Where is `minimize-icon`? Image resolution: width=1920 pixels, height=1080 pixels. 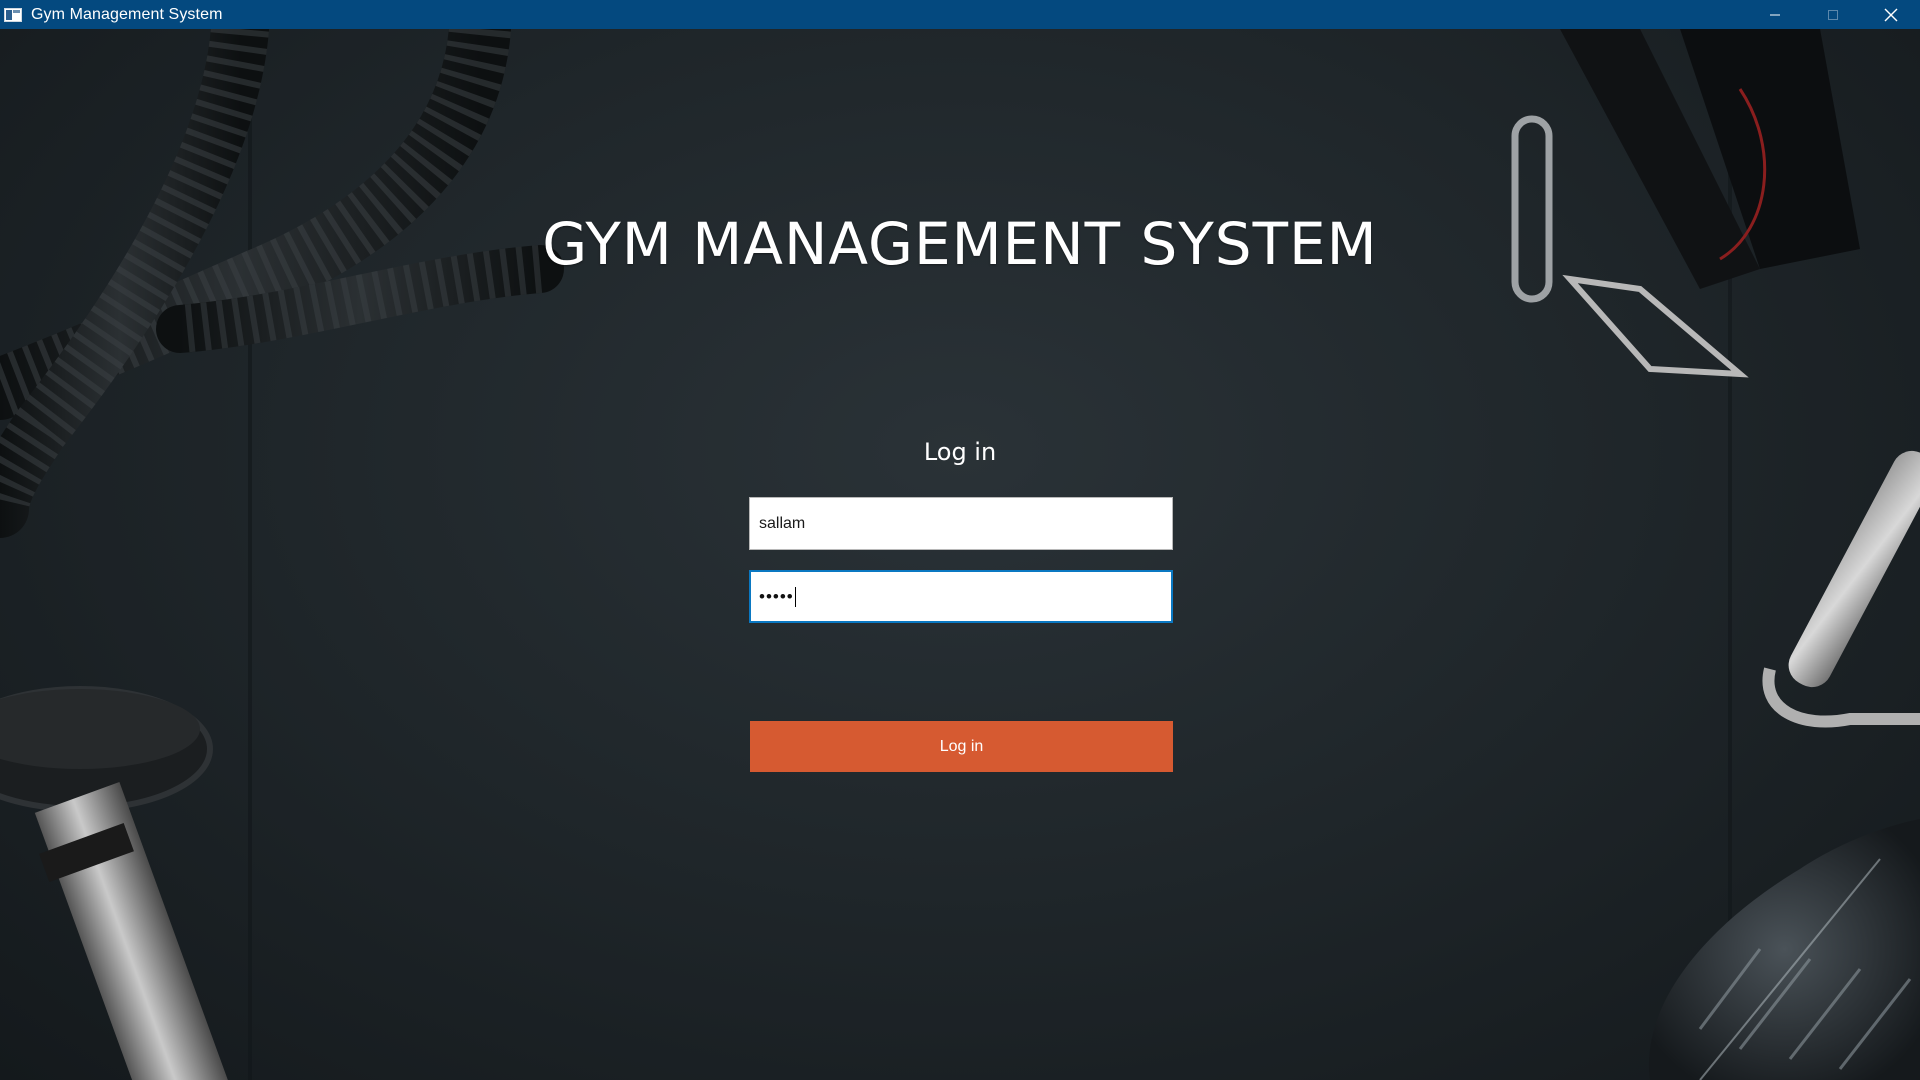 minimize-icon is located at coordinates (1775, 14).